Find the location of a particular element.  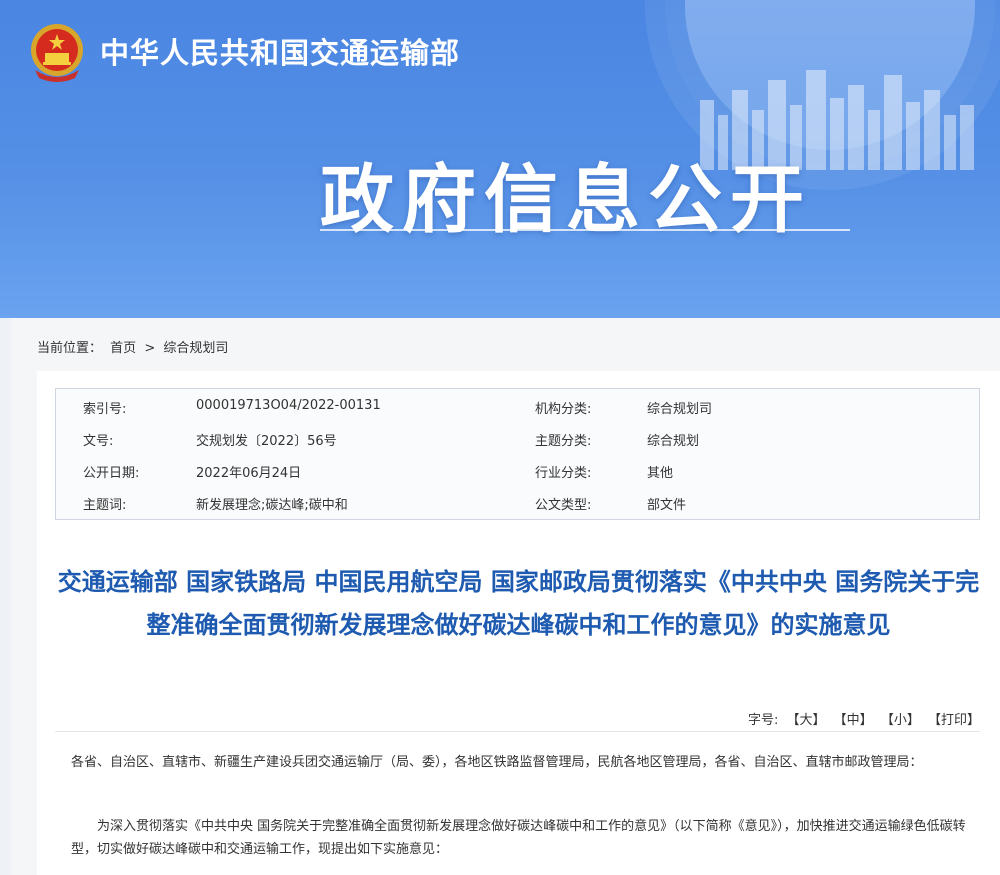

info-value: 2022年06月24日 is located at coordinates (249, 473).